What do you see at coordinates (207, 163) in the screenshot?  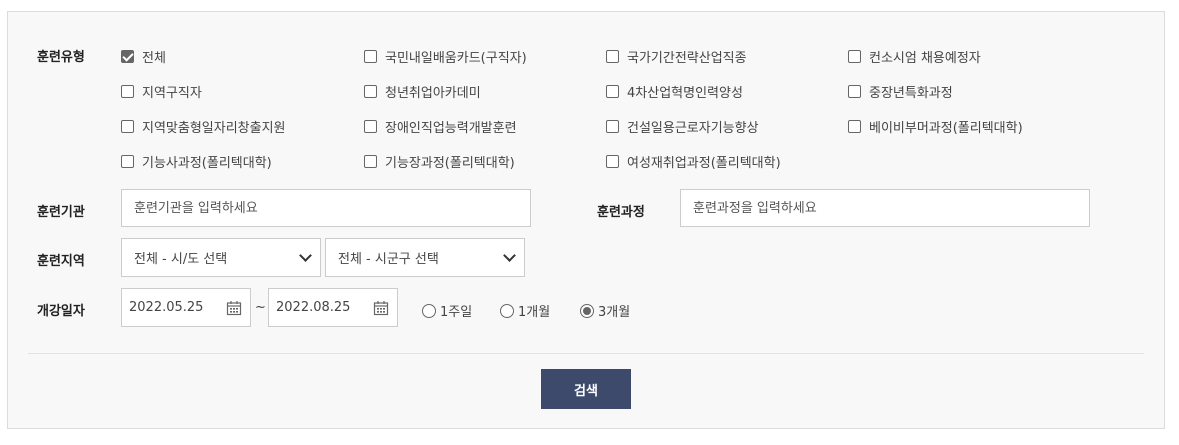 I see `checkbox-label: 기능사과정(폴리텍대학)` at bounding box center [207, 163].